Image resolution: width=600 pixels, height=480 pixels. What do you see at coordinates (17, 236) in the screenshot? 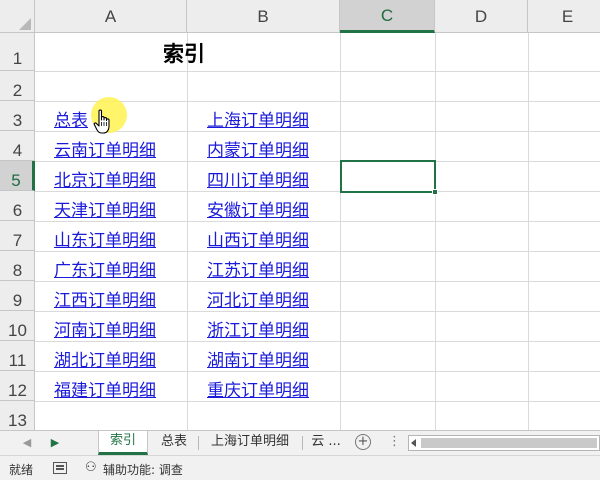
I see `row-header-7: 7` at bounding box center [17, 236].